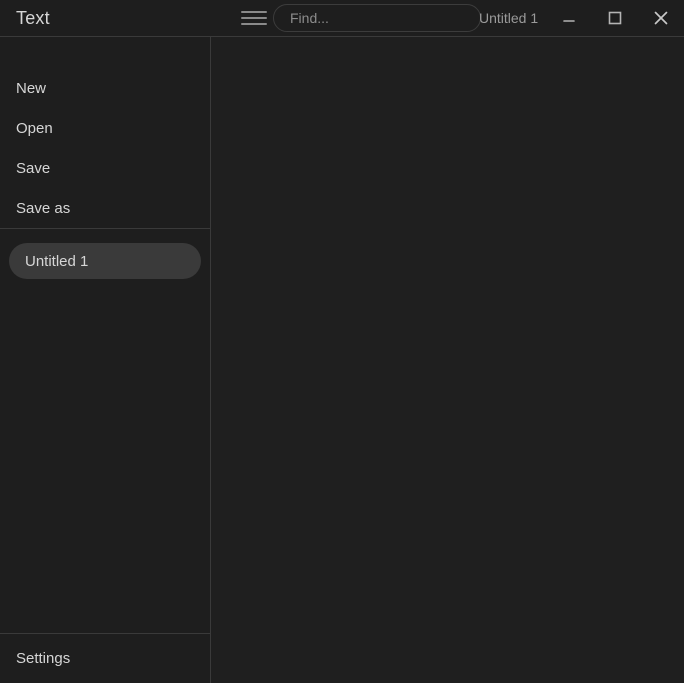 The height and width of the screenshot is (683, 684). I want to click on sidebar-item-label: New, so click(31, 88).